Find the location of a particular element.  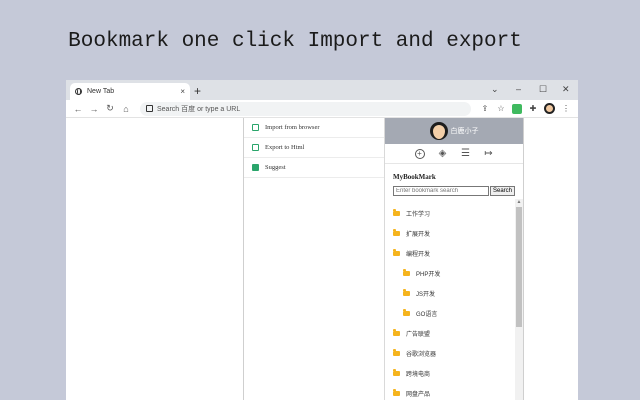

forward-icon: → is located at coordinates (94, 109).